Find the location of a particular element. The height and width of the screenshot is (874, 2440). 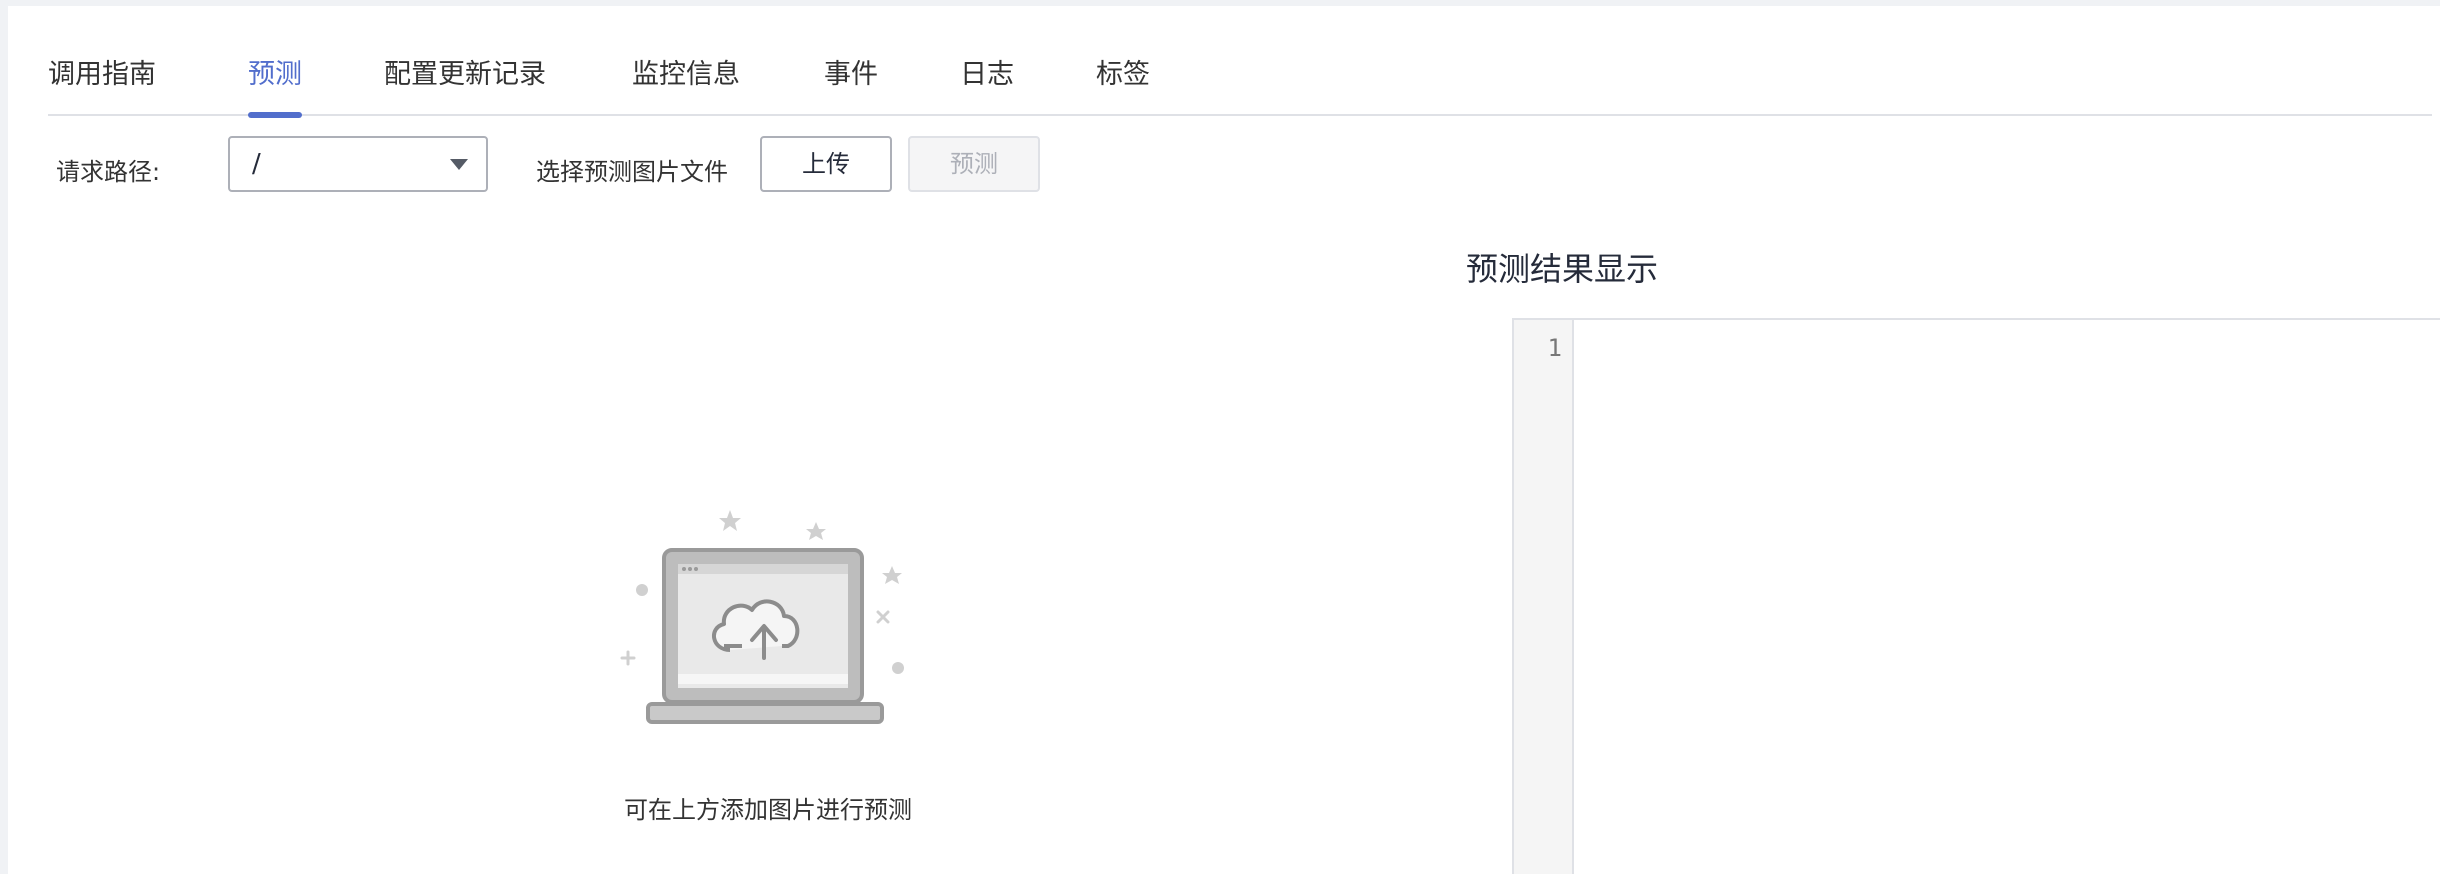

request-path-value: / is located at coordinates (256, 164).